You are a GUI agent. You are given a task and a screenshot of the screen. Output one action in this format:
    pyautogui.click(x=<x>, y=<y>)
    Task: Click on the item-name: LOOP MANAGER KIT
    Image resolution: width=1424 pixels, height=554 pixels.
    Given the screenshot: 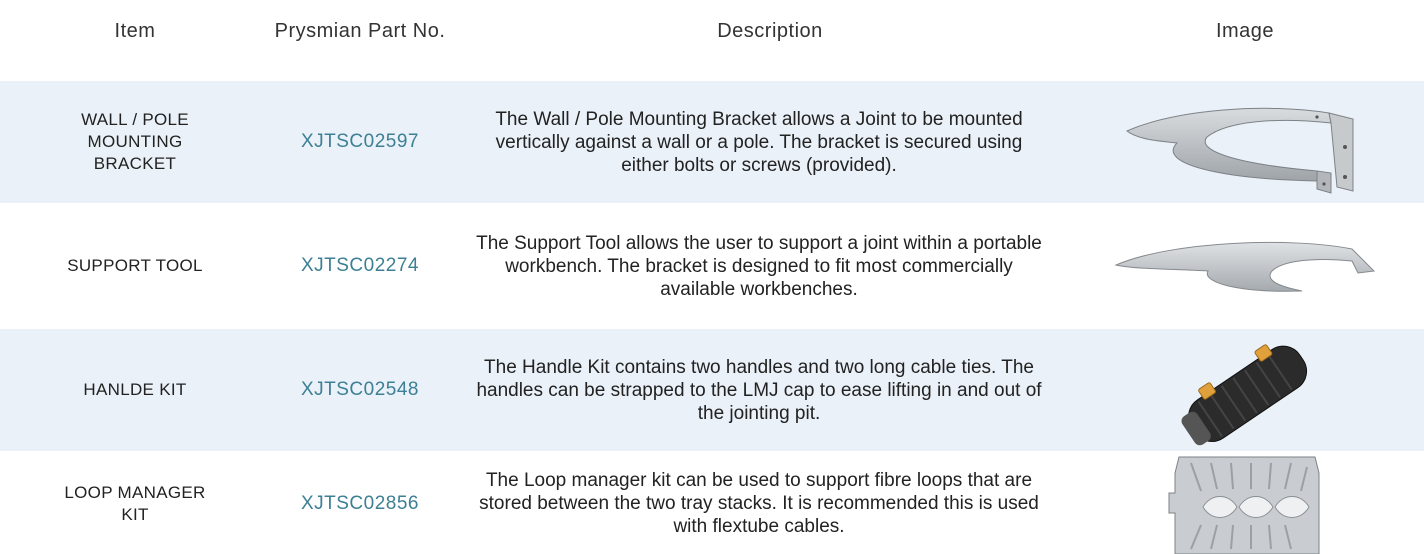 What is the action you would take?
    pyautogui.click(x=135, y=503)
    